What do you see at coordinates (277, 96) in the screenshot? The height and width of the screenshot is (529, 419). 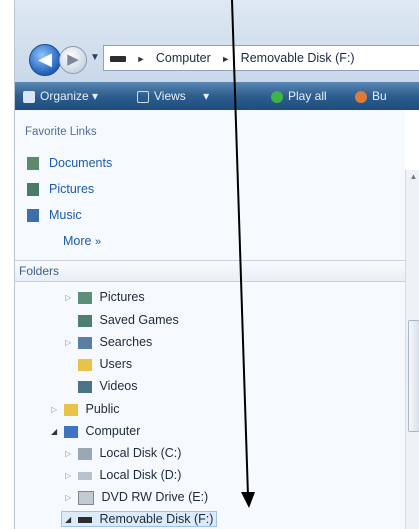 I see `play-icon` at bounding box center [277, 96].